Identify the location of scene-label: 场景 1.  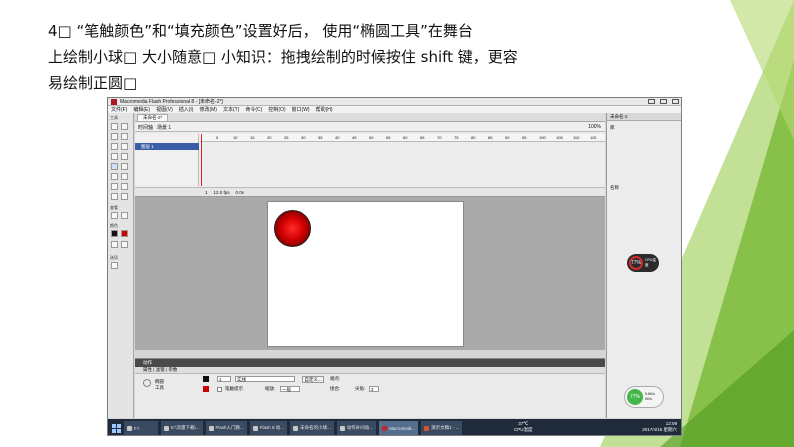
(164, 127).